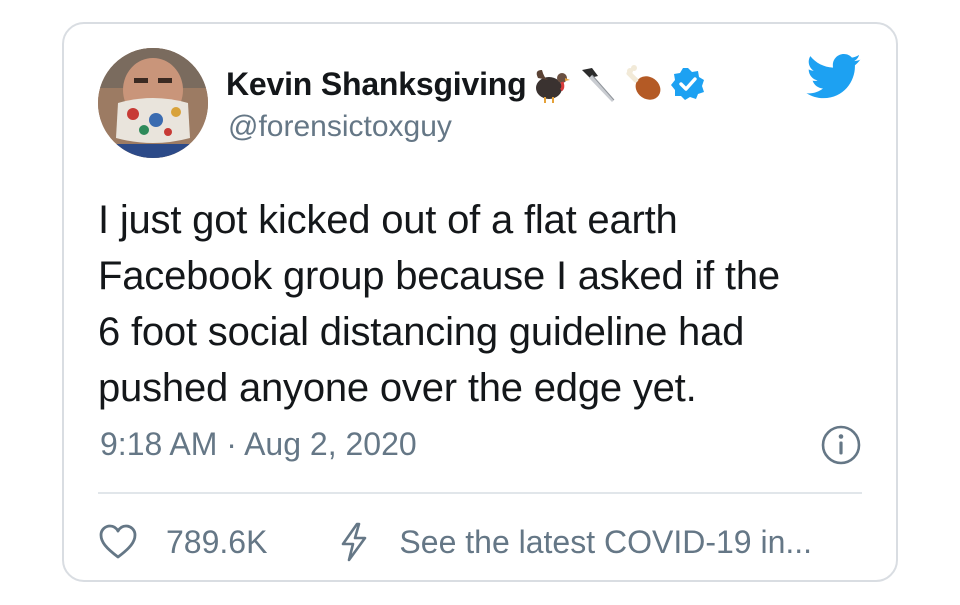 The width and height of the screenshot is (960, 605). What do you see at coordinates (340, 127) in the screenshot?
I see `user-handle: @forensictoxguy` at bounding box center [340, 127].